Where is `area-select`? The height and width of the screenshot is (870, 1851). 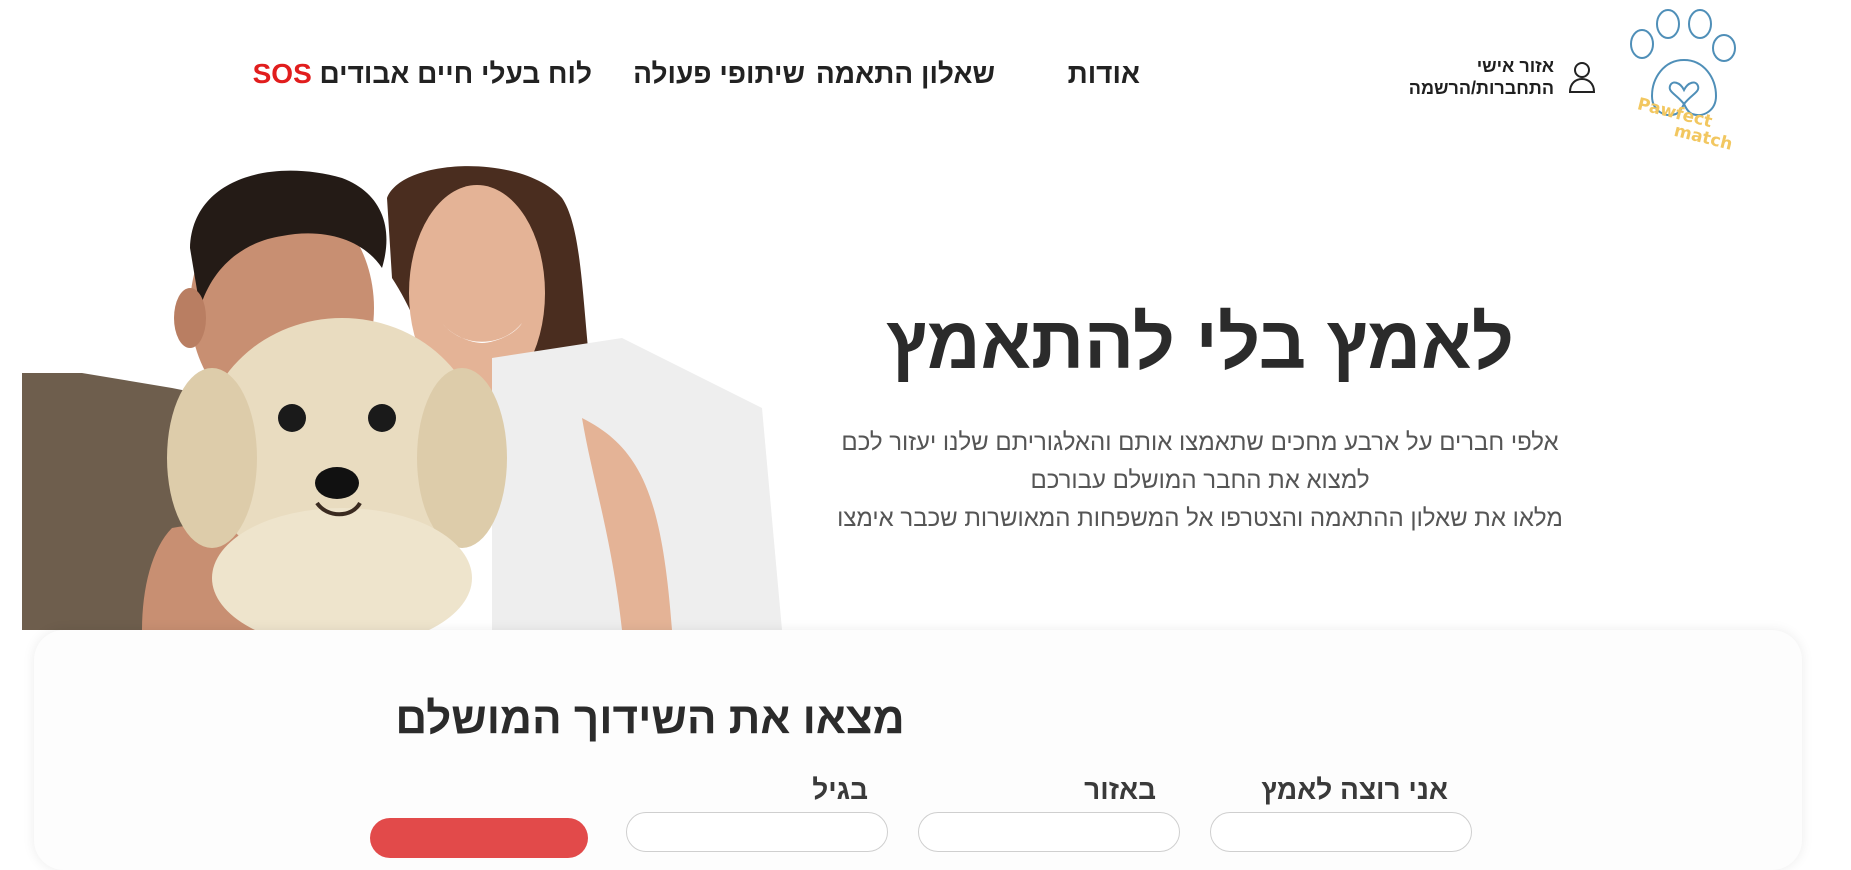
area-select is located at coordinates (1049, 832).